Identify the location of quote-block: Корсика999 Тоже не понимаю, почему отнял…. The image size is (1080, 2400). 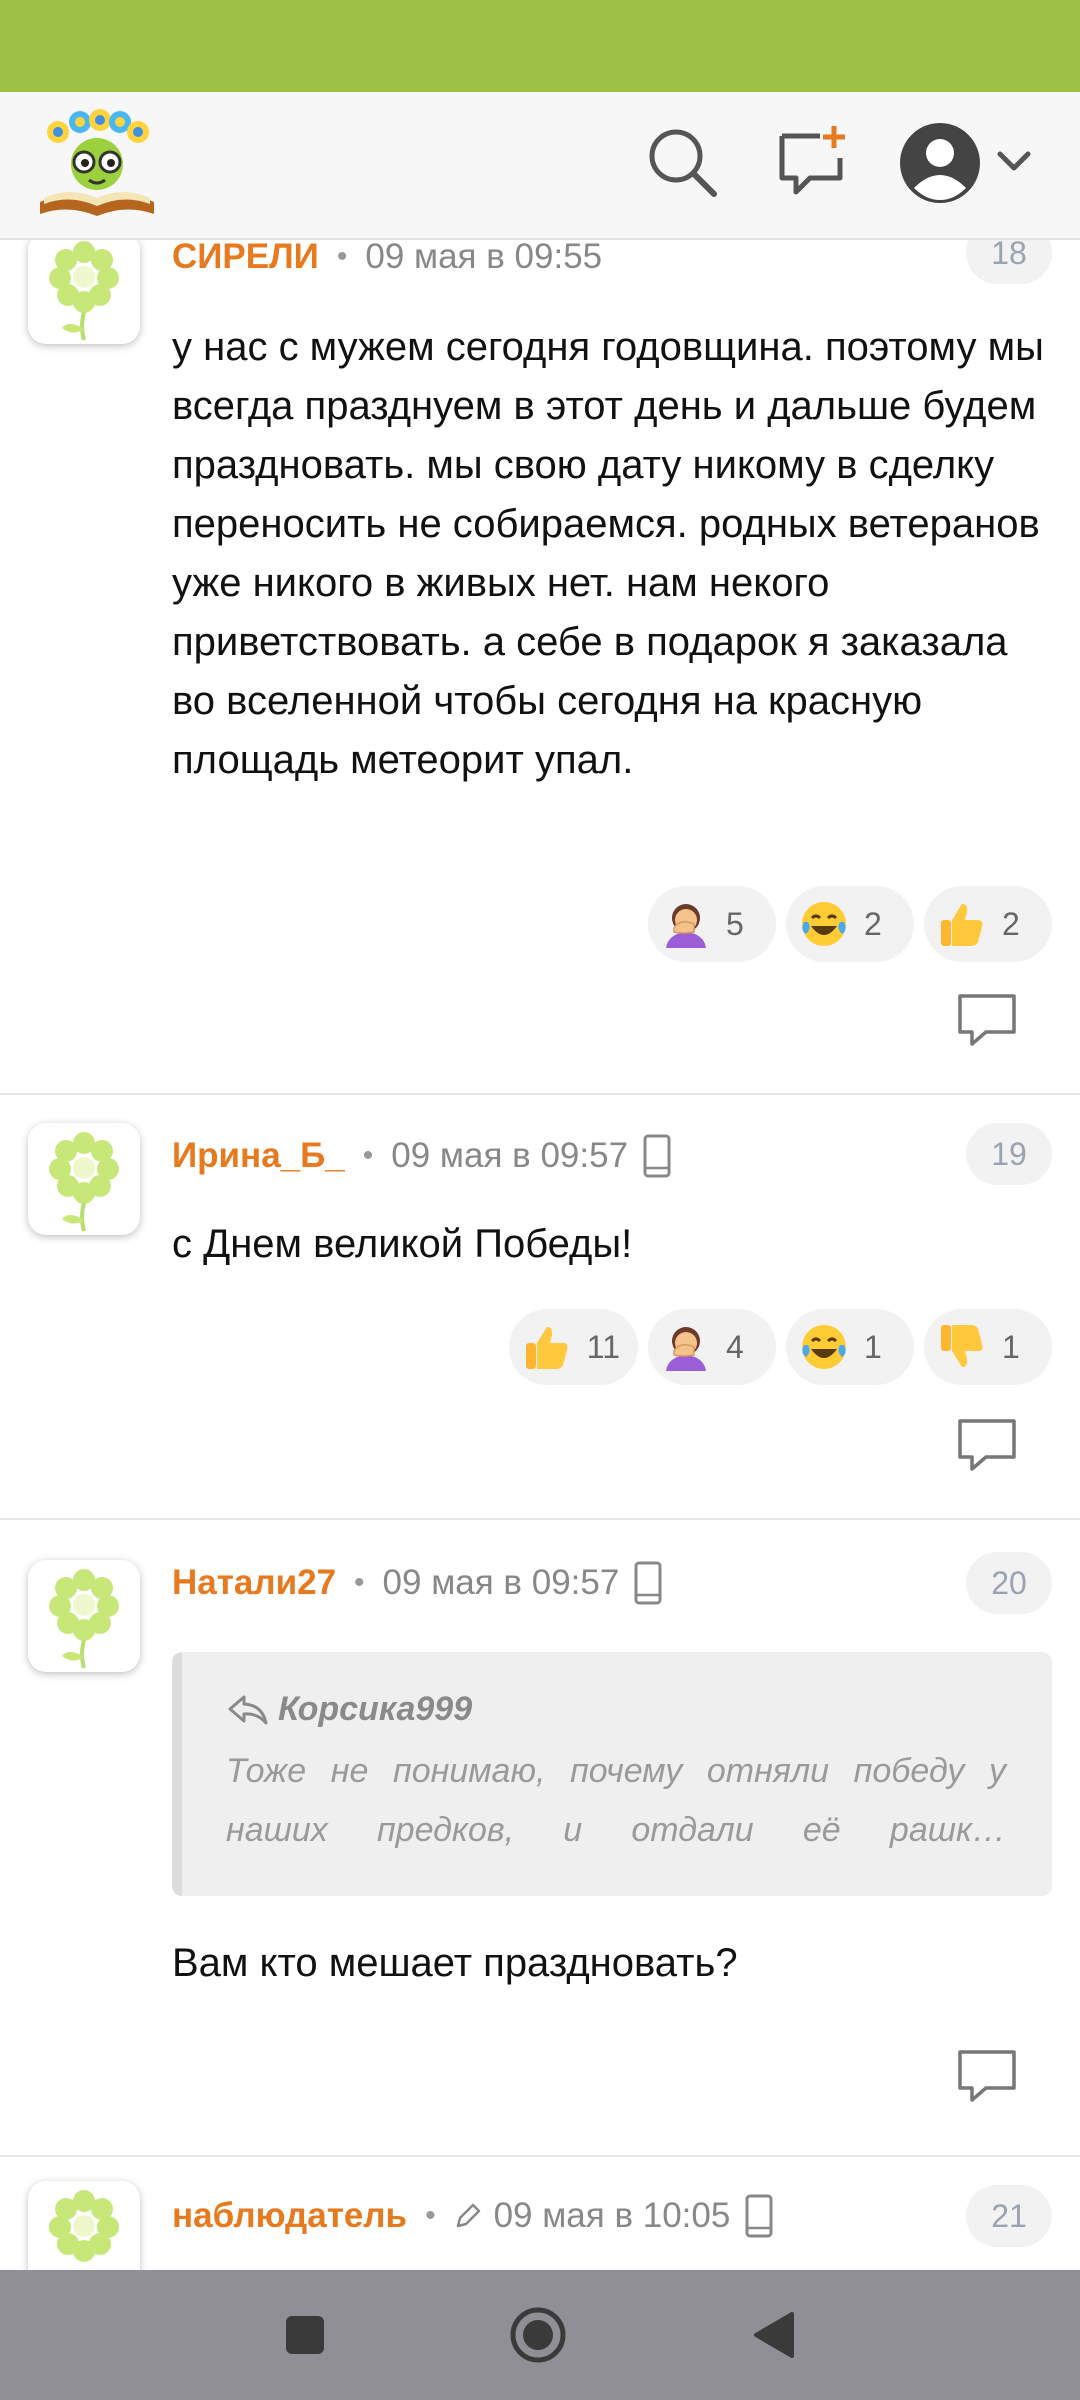
(612, 1774).